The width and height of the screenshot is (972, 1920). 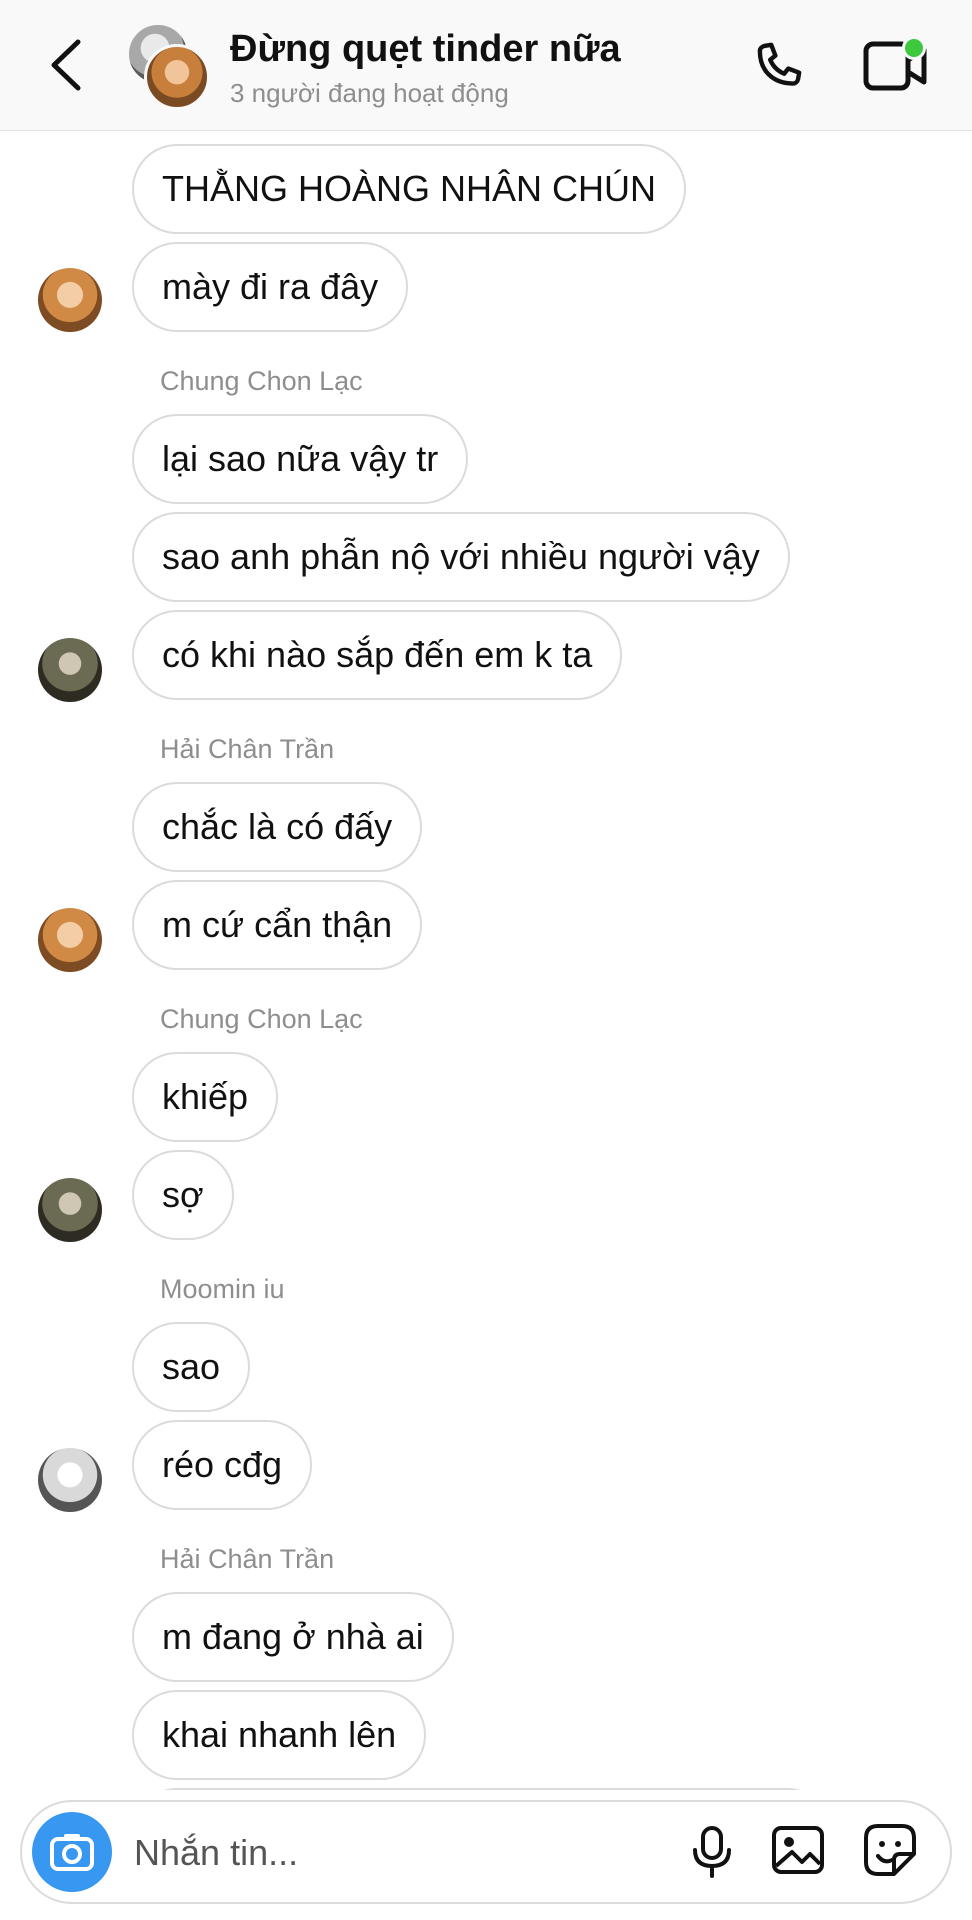 What do you see at coordinates (425, 49) in the screenshot?
I see `conversation-title: Đừng quẹt tinder nữa` at bounding box center [425, 49].